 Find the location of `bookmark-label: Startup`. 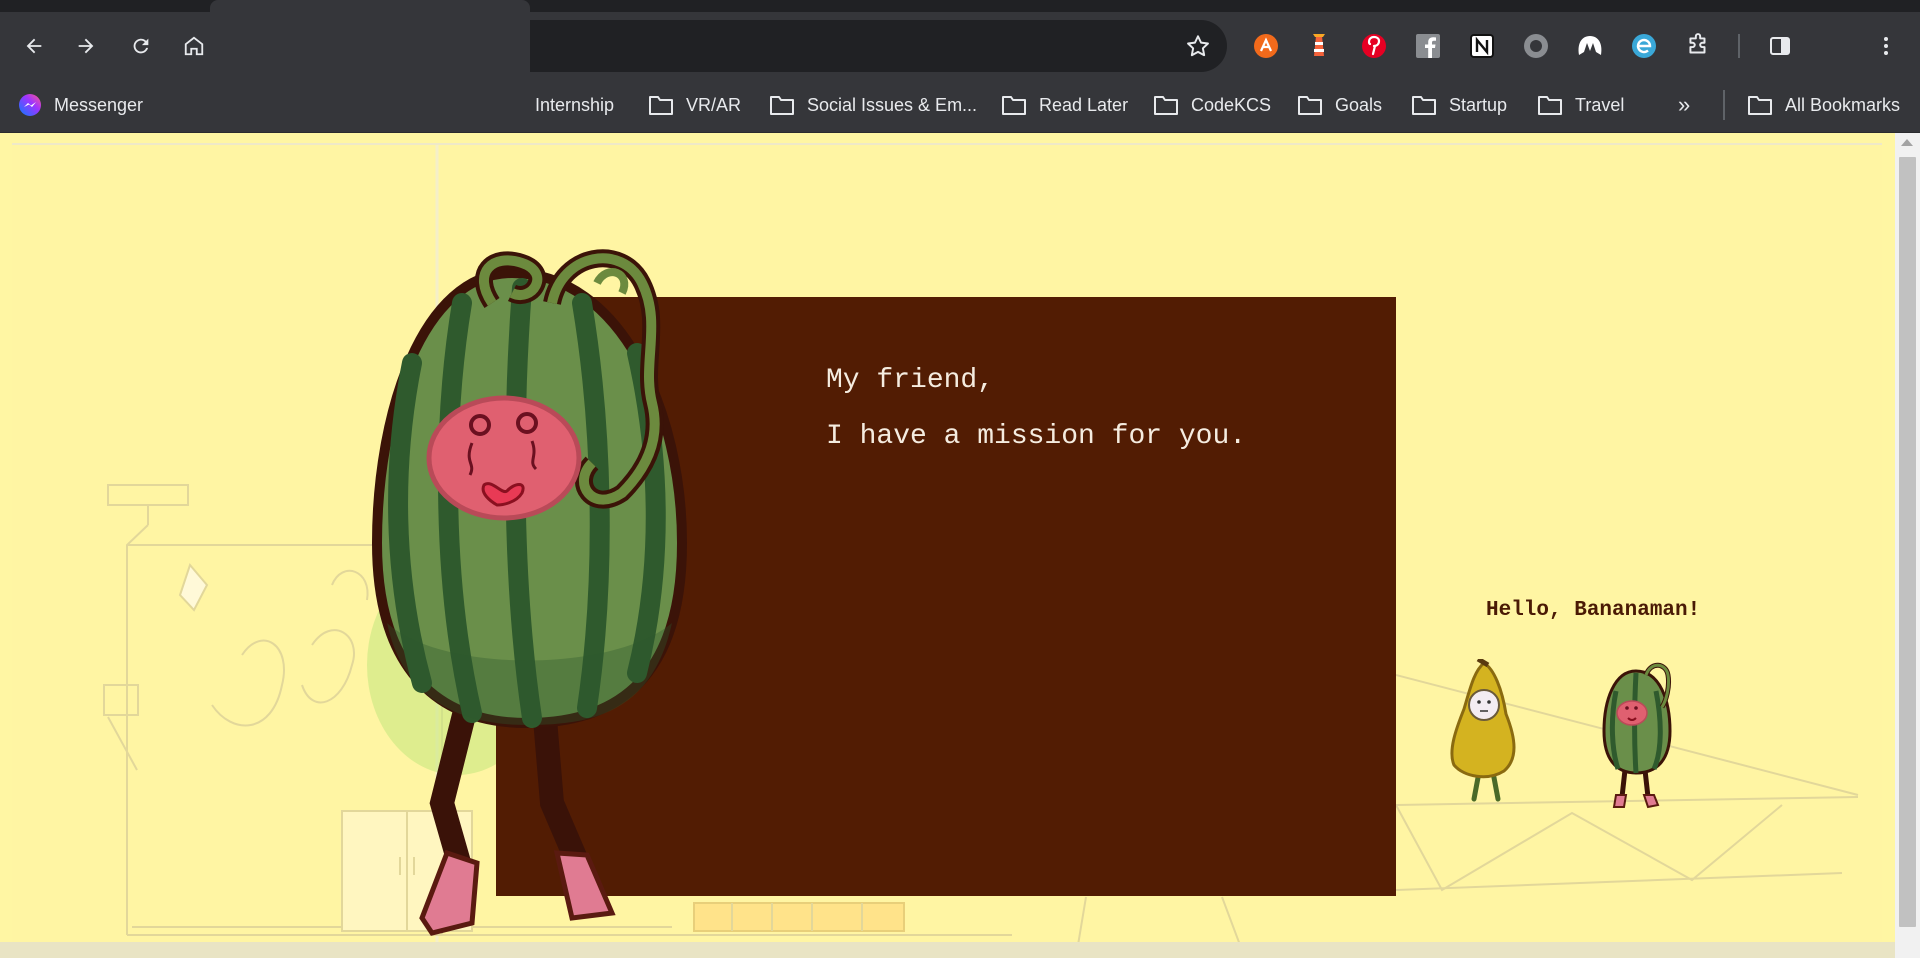

bookmark-label: Startup is located at coordinates (1478, 104).